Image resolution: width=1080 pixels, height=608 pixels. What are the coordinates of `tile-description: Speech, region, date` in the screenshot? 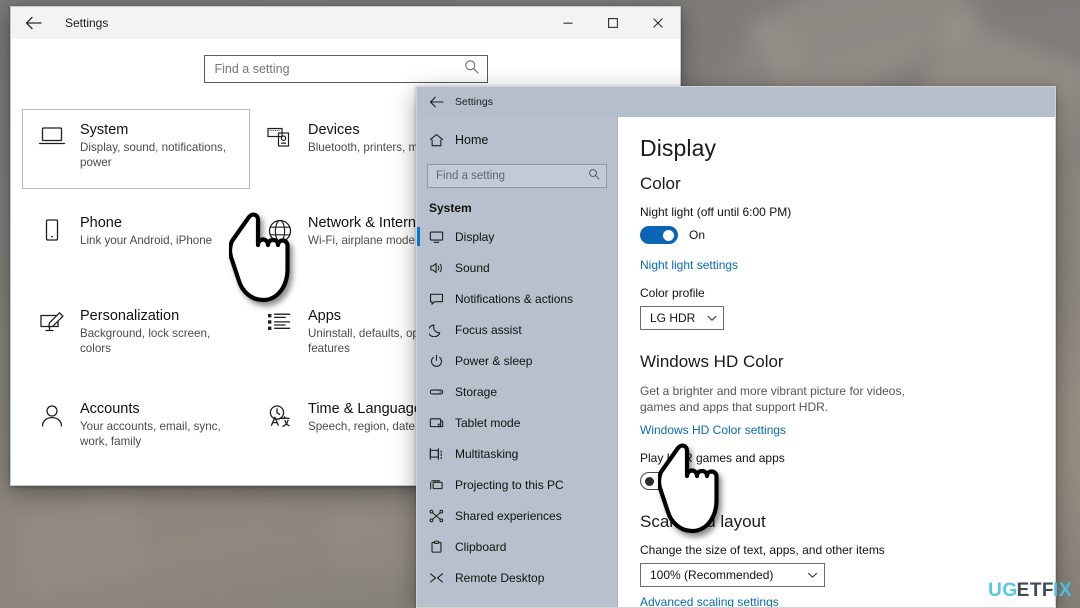 It's located at (361, 426).